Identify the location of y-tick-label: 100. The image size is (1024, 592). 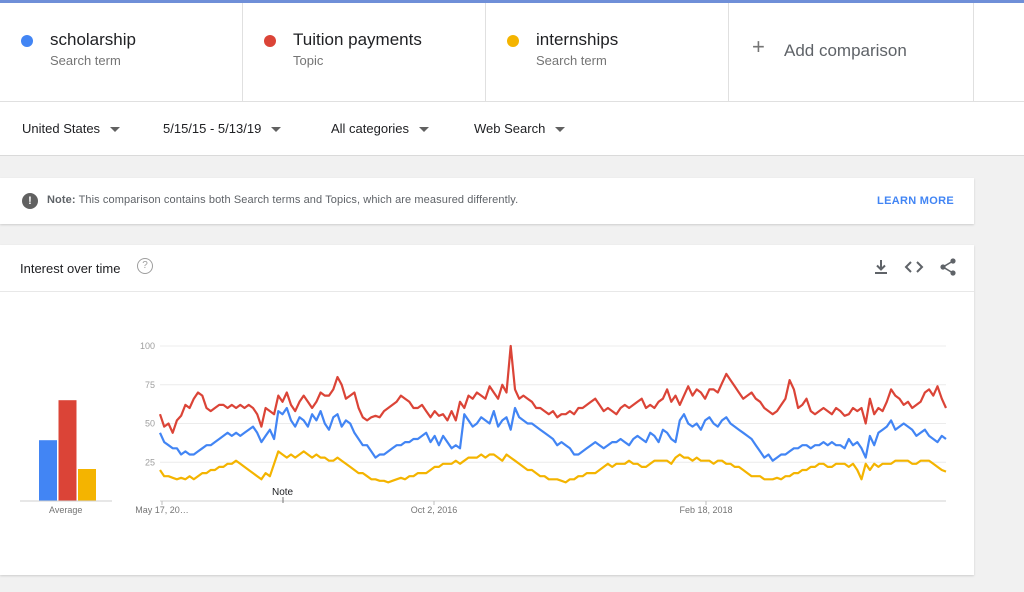
(147, 346).